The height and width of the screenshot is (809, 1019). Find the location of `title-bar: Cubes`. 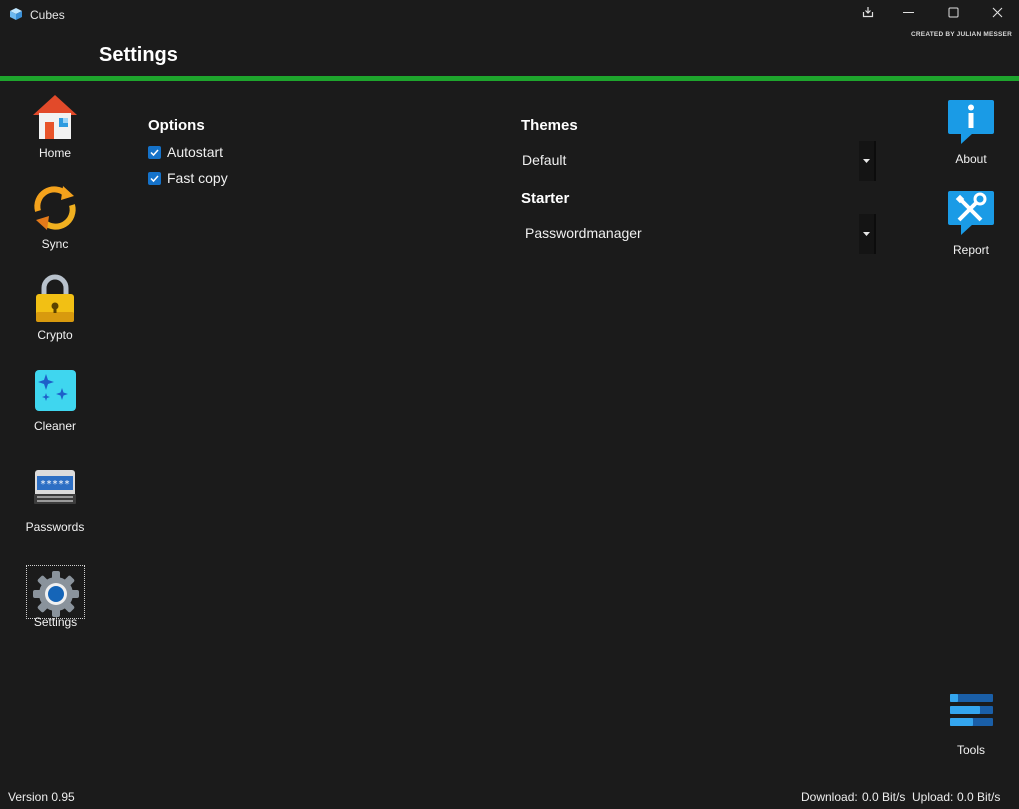

title-bar: Cubes is located at coordinates (509, 15).